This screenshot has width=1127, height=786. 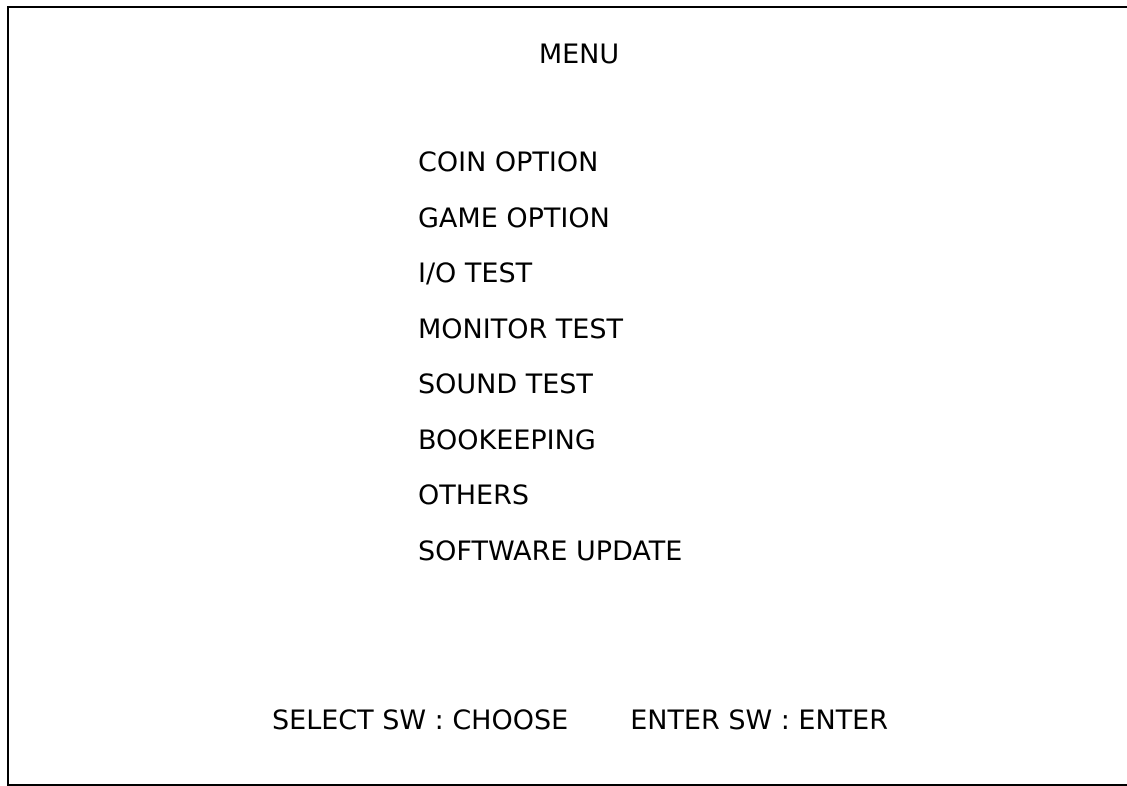 What do you see at coordinates (420, 720) in the screenshot?
I see `select-switch-hint: SELECT SW : CHOOSE` at bounding box center [420, 720].